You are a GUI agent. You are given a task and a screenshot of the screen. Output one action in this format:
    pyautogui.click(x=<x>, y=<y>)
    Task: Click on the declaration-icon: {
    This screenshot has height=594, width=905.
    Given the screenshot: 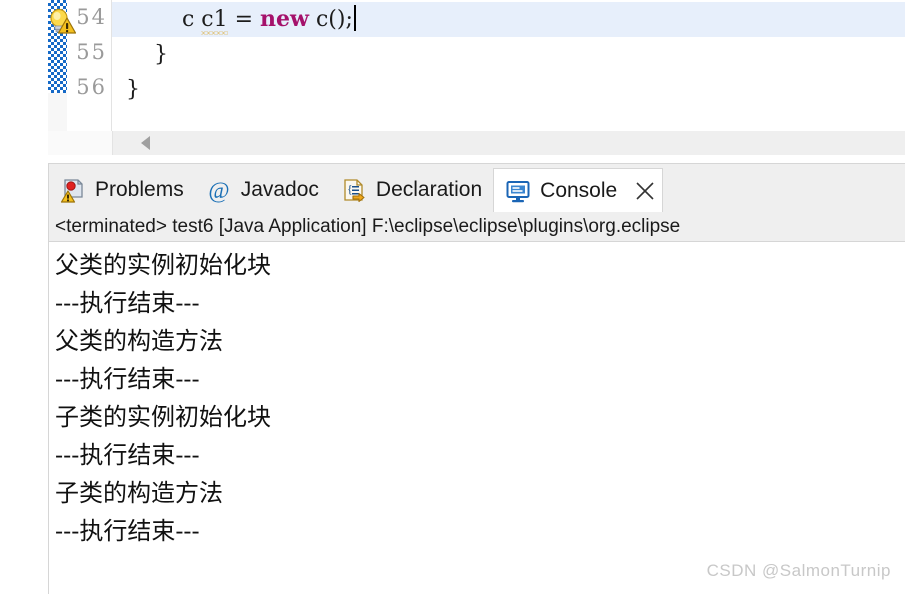 What is the action you would take?
    pyautogui.click(x=354, y=191)
    